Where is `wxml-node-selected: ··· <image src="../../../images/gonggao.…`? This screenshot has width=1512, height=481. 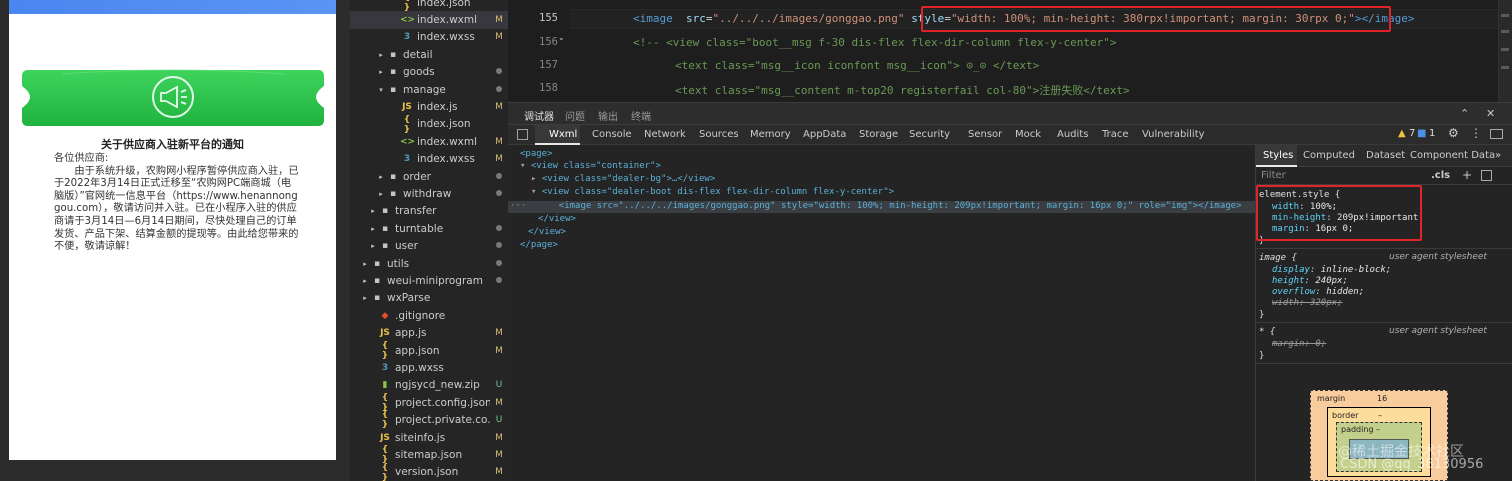 wxml-node-selected: ··· <image src="../../../images/gonggao.… is located at coordinates (881, 207).